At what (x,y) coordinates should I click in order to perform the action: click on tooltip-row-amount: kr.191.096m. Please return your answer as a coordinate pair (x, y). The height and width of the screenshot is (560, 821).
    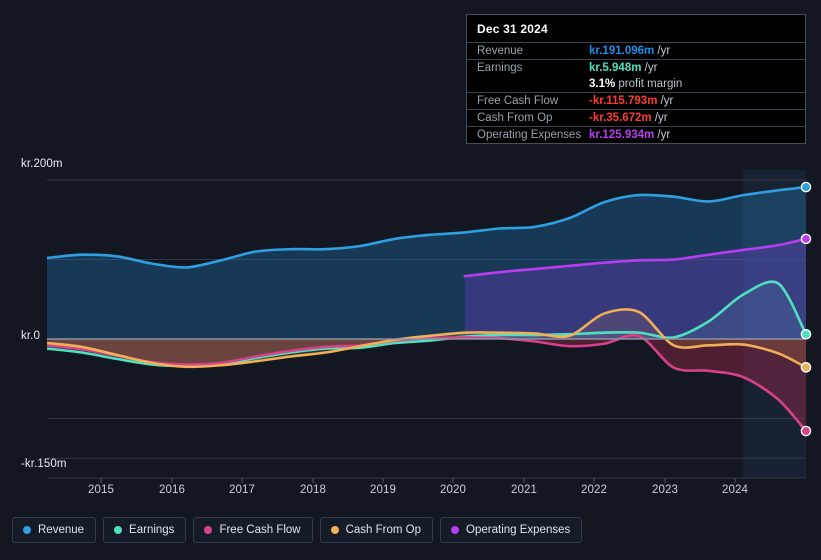
    Looking at the image, I should click on (622, 51).